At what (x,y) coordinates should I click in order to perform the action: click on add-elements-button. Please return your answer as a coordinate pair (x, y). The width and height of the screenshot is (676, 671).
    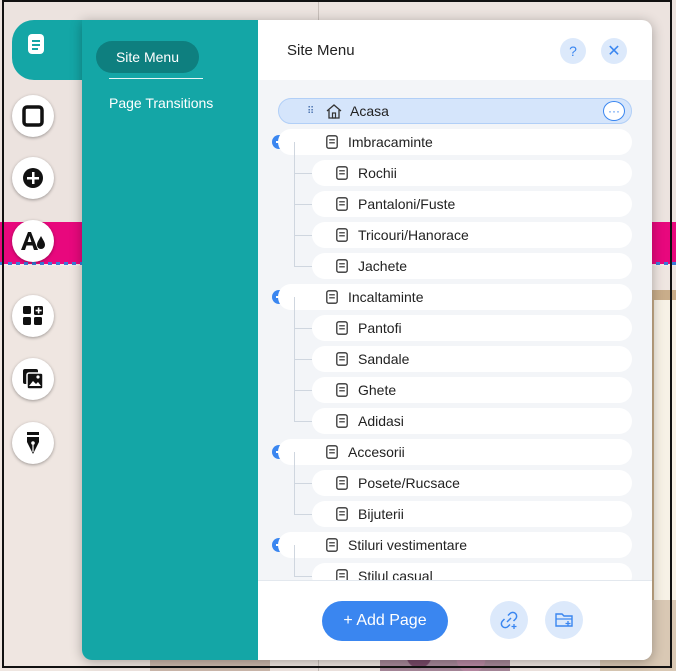
    Looking at the image, I should click on (33, 178).